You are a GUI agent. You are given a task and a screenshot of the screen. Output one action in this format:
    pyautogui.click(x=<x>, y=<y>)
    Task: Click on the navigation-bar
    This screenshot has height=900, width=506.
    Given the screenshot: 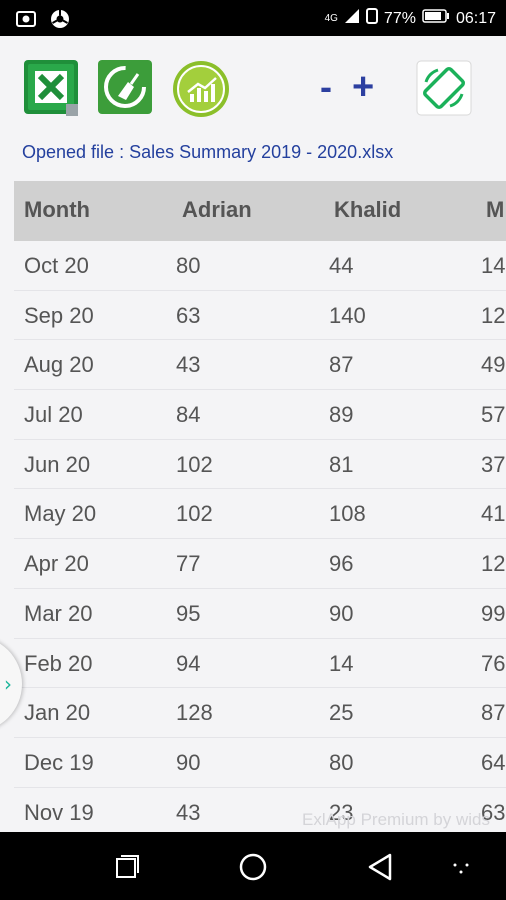 What is the action you would take?
    pyautogui.click(x=253, y=866)
    